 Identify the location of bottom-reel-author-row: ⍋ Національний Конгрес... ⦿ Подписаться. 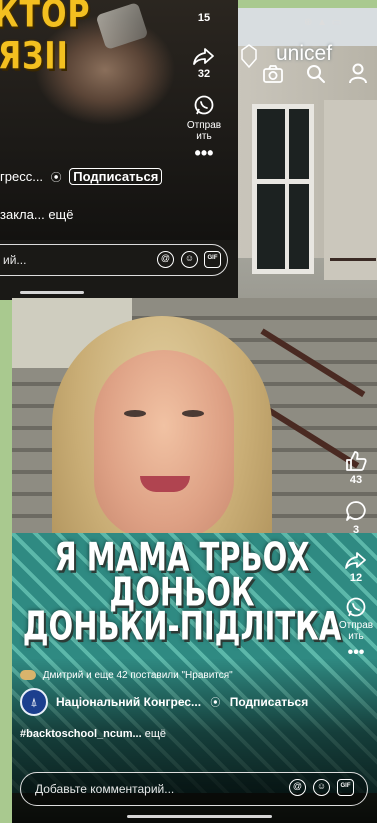
(198, 702).